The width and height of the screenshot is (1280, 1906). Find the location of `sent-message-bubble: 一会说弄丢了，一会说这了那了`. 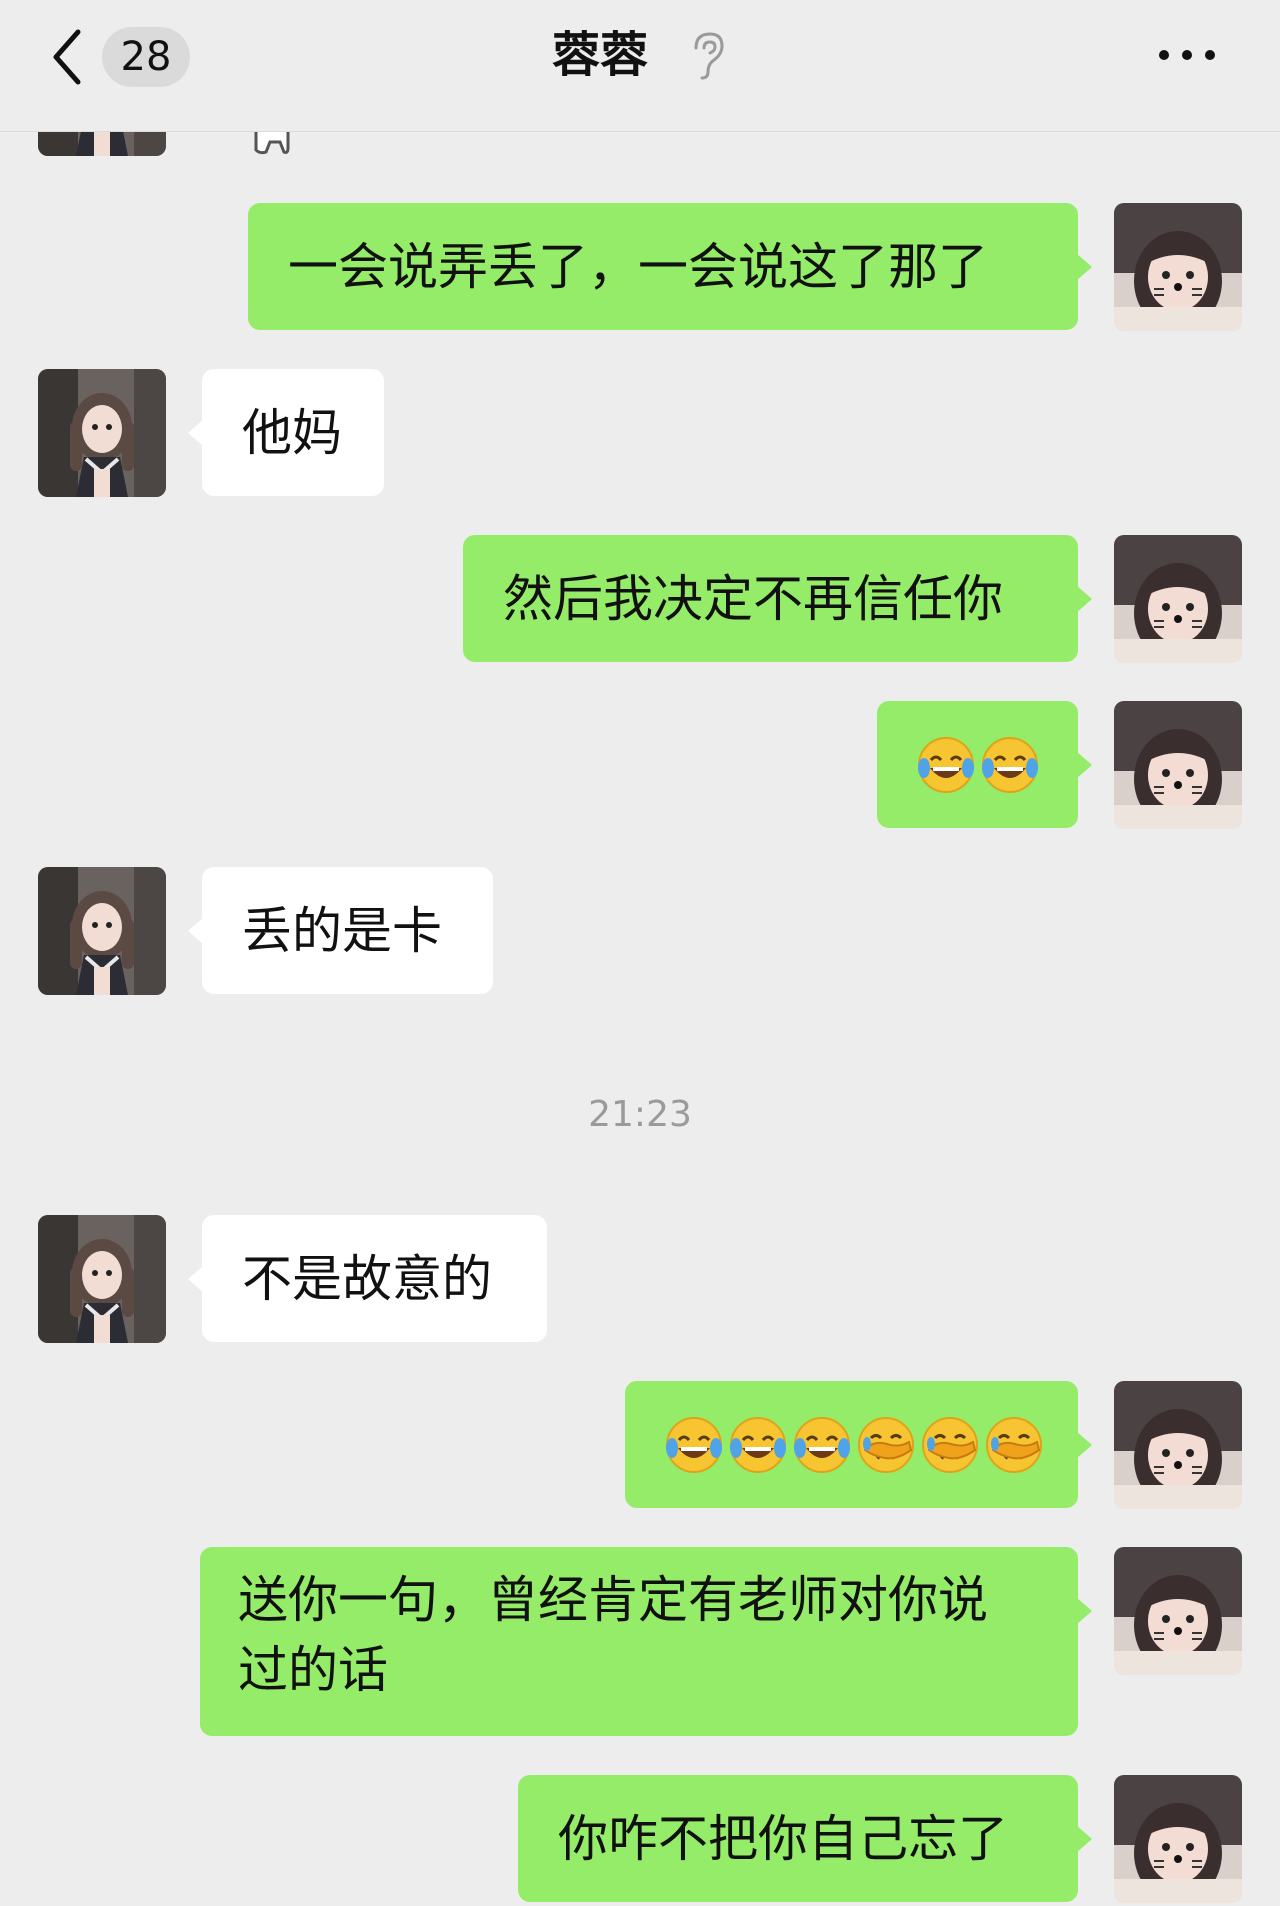

sent-message-bubble: 一会说弄丢了，一会说这了那了 is located at coordinates (670, 266).